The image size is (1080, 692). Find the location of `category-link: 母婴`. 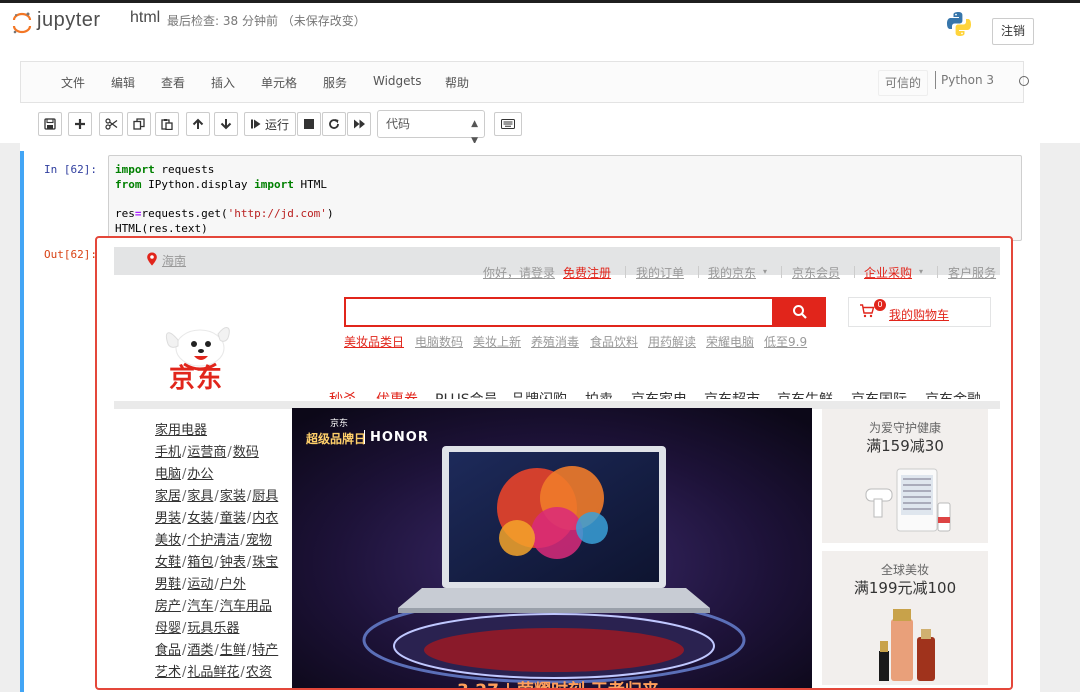

category-link: 母婴 is located at coordinates (168, 628).